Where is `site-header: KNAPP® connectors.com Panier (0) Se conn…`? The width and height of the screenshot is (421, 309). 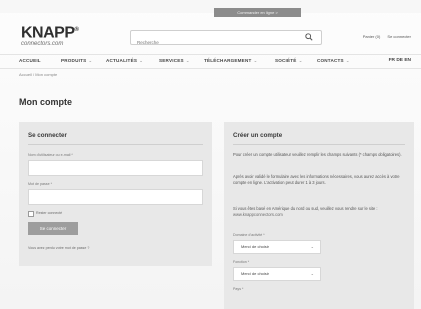 site-header: KNAPP® connectors.com Panier (0) Se conn… is located at coordinates (210, 34).